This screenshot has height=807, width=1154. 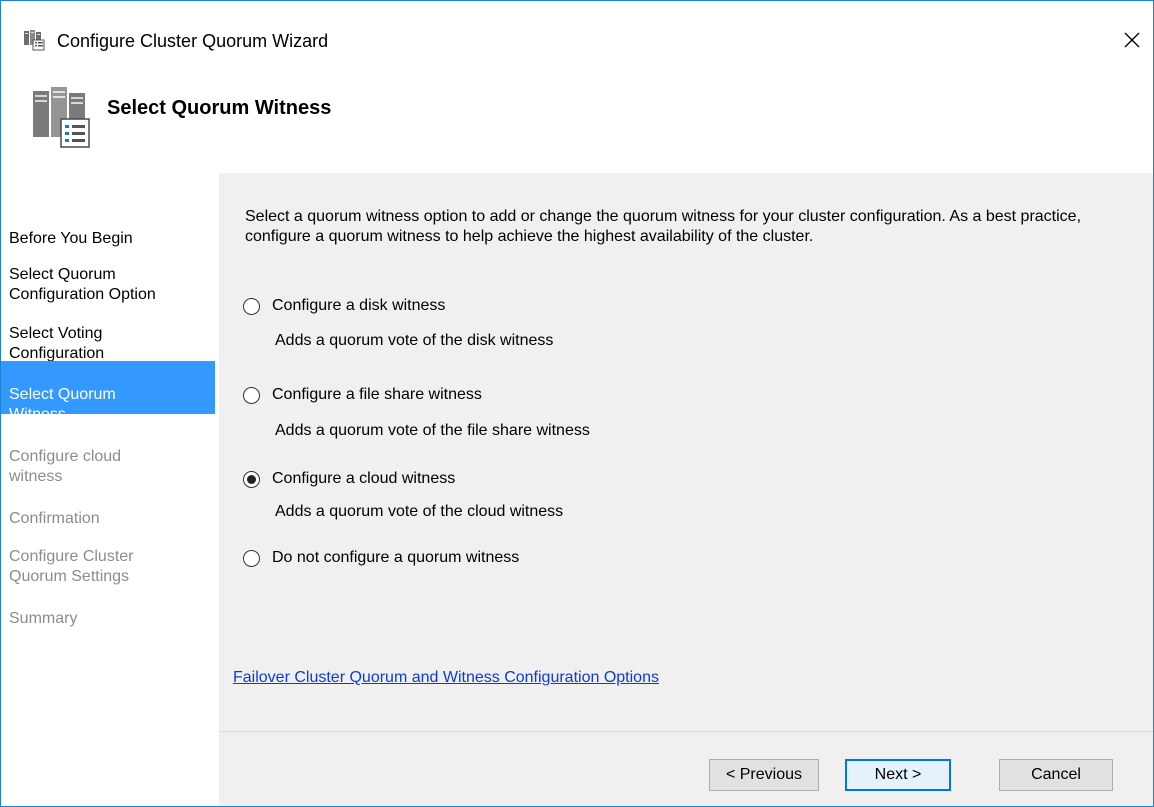 I want to click on page-title: Select Quorum Witness, so click(x=219, y=108).